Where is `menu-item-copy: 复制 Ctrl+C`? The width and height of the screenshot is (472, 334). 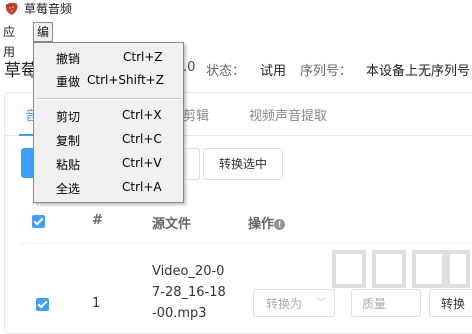 menu-item-copy: 复制 Ctrl+C is located at coordinates (108, 140).